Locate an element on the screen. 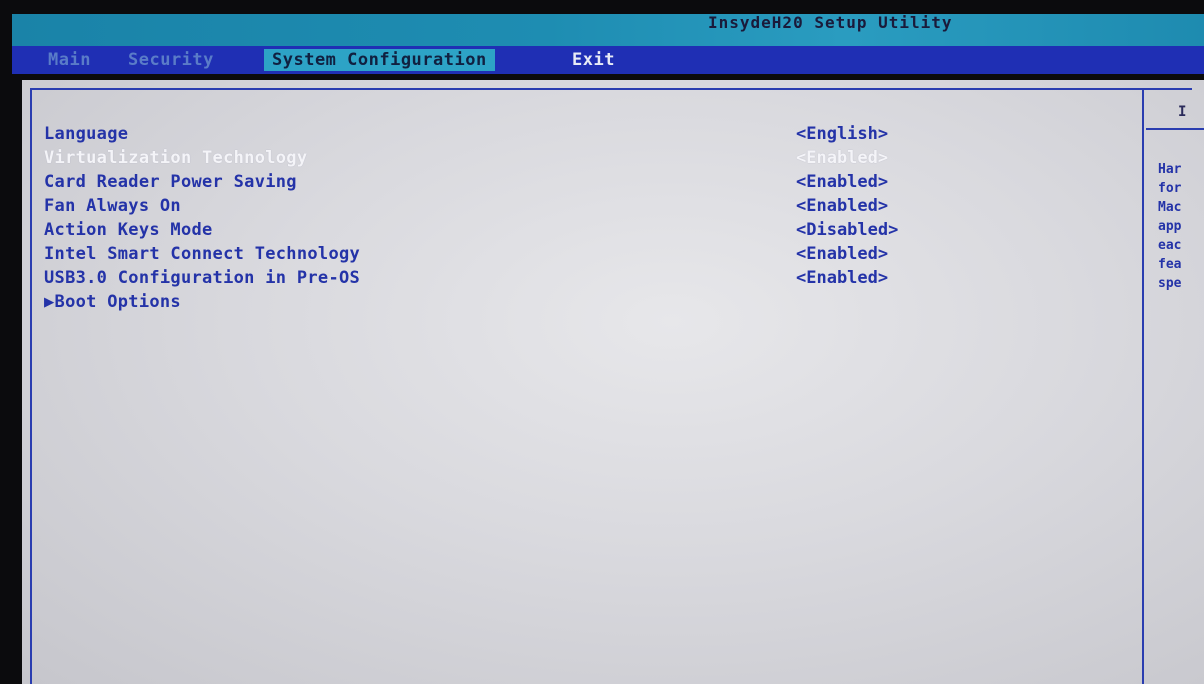  setting-label: Virtualization Technology is located at coordinates (176, 158).